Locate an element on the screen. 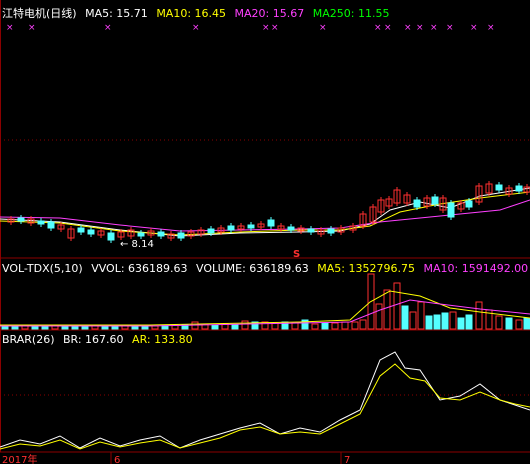  signal-s-mark: S is located at coordinates (296, 254).